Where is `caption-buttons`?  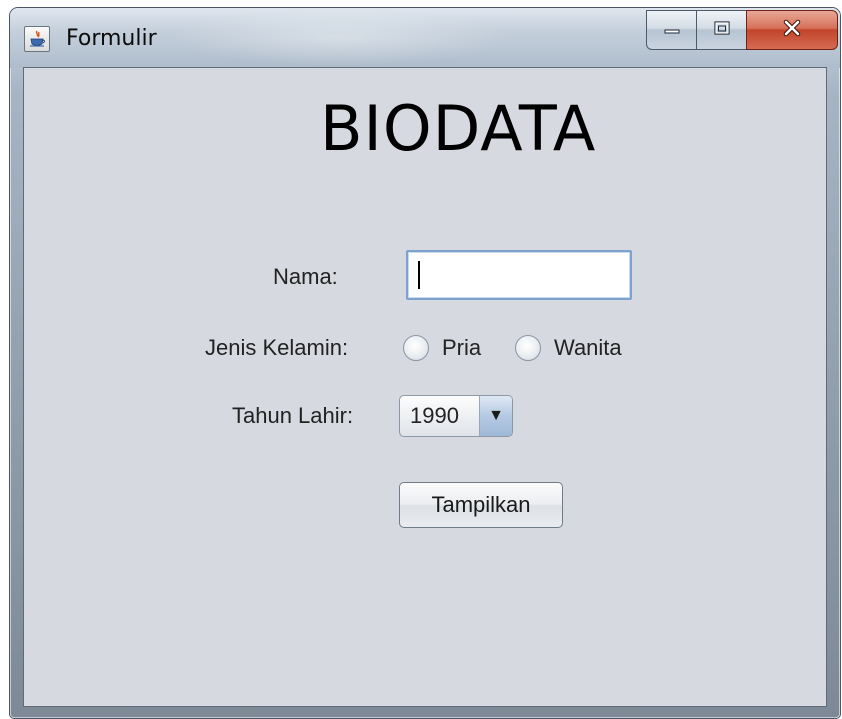
caption-buttons is located at coordinates (742, 30).